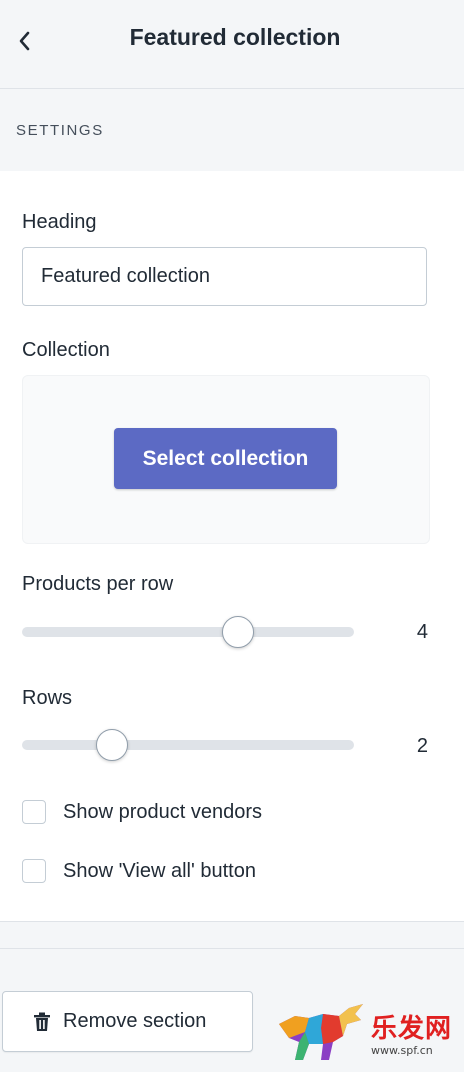  What do you see at coordinates (34, 871) in the screenshot?
I see `show-view-all-checkbox` at bounding box center [34, 871].